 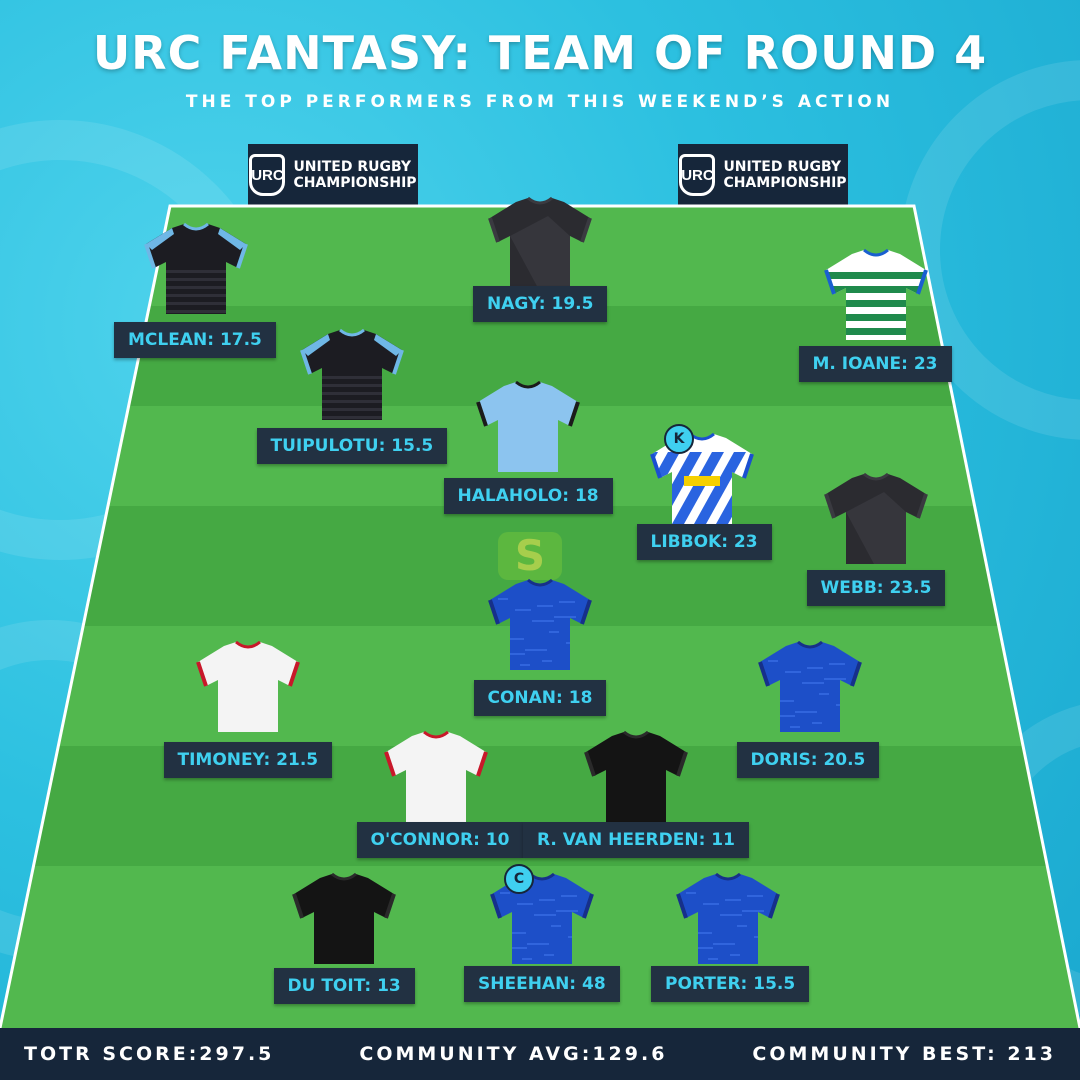 What do you see at coordinates (513, 1054) in the screenshot?
I see `community-avg: COMMUNITY AVG:129.6` at bounding box center [513, 1054].